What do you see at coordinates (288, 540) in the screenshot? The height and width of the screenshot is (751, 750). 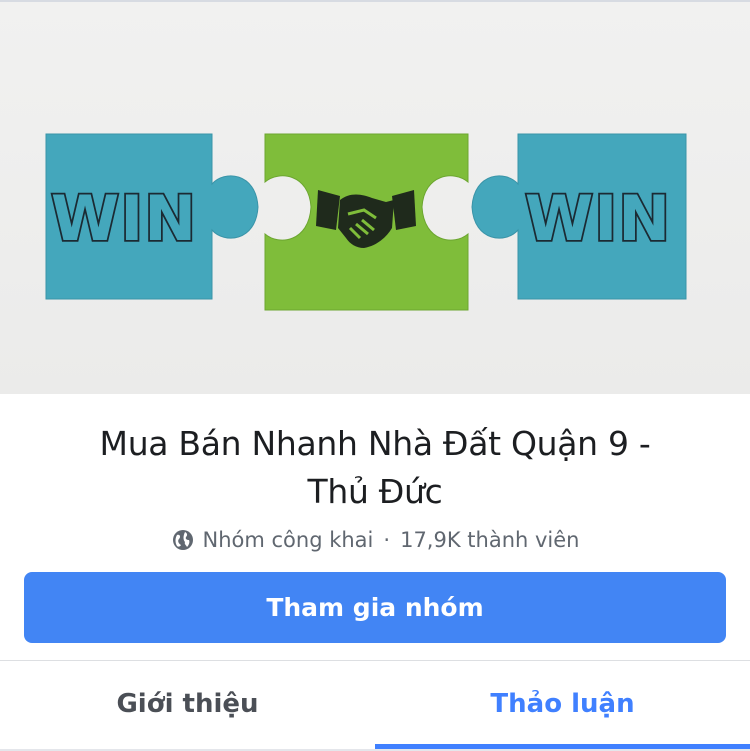 I see `privacy-label: Nhóm công khai` at bounding box center [288, 540].